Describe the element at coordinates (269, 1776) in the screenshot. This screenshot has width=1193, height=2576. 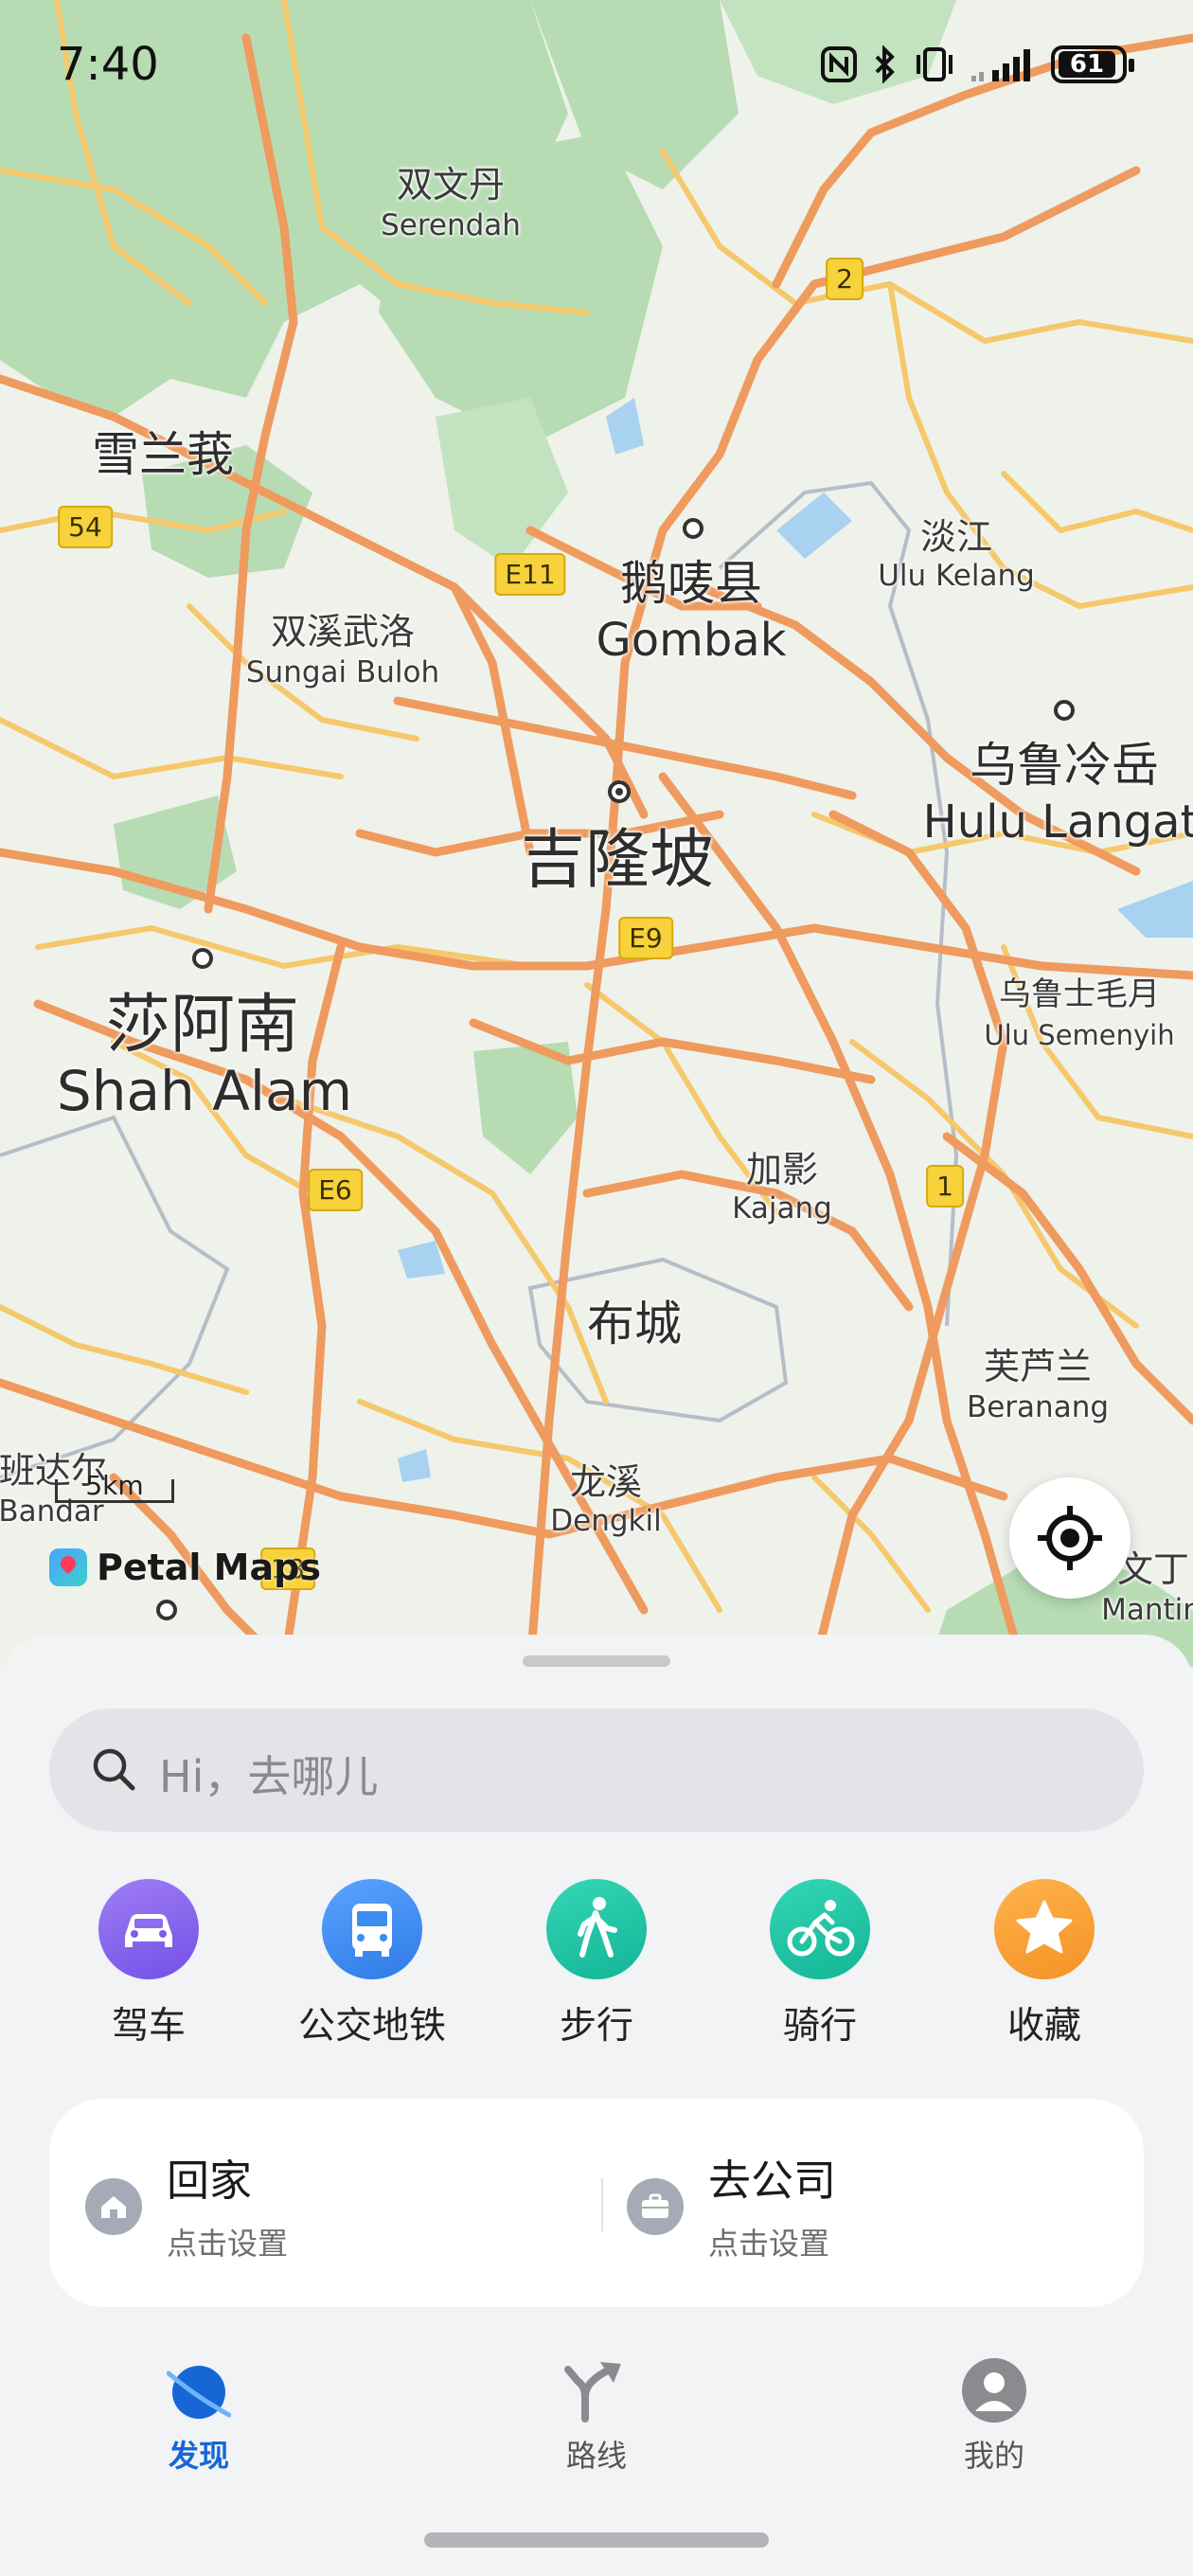
I see `search-placeholder: Hi，去哪儿` at that location.